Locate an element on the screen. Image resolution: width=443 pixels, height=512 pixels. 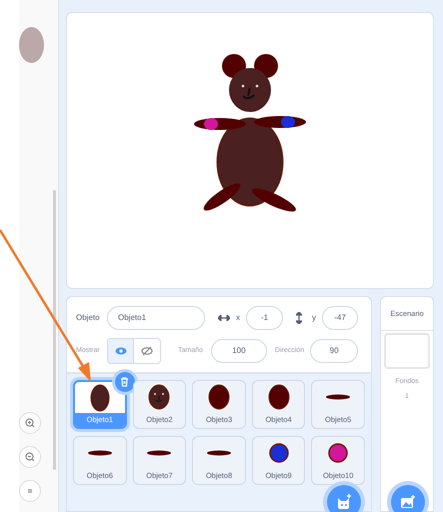
show-button is located at coordinates (121, 351).